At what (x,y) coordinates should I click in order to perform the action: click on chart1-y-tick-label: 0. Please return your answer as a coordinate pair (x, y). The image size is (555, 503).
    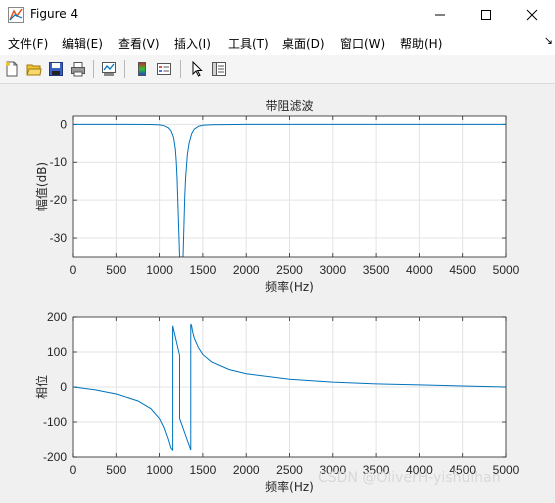
    Looking at the image, I should click on (63, 124).